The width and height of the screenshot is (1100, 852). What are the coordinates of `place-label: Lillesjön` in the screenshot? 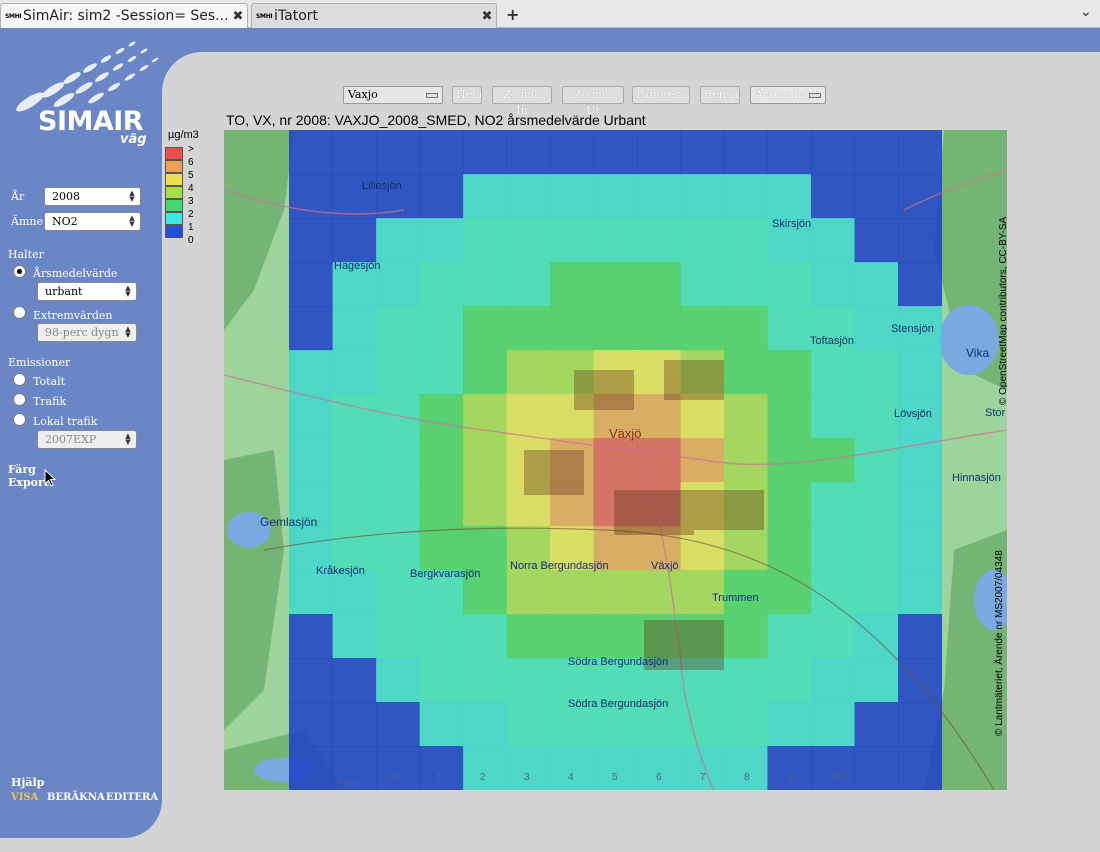 It's located at (382, 186).